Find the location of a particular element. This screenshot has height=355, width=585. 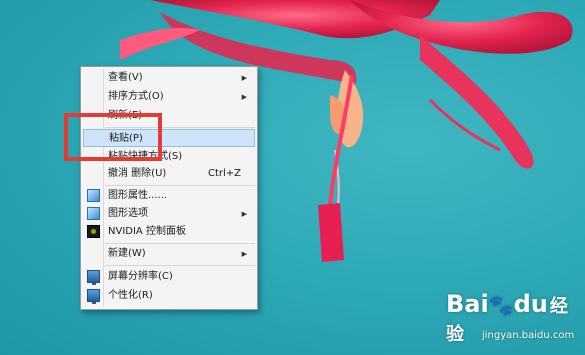

annotation-red-box is located at coordinates (113, 137).